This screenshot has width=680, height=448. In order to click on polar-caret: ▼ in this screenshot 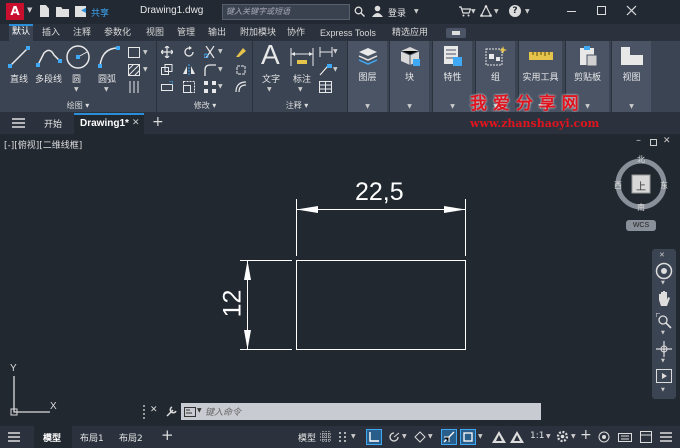, I will do `click(404, 436)`.